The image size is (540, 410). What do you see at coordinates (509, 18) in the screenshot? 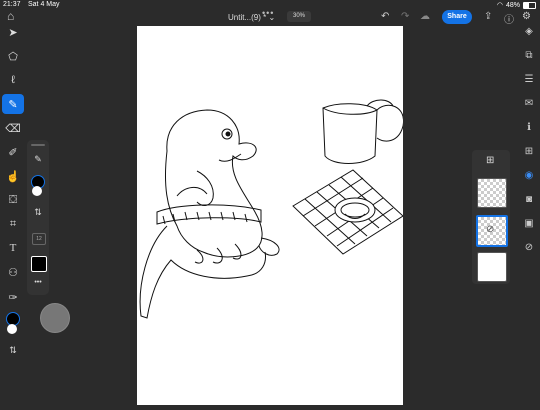
I see `help-icon: ⓘ` at bounding box center [509, 18].